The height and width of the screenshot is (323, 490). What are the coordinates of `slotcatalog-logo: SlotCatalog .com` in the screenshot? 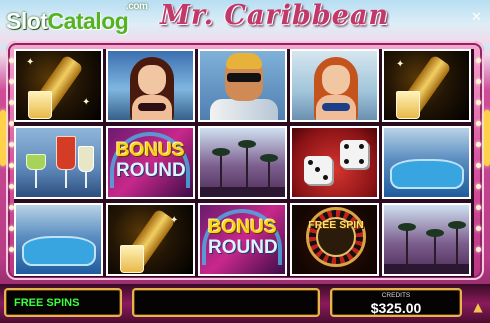 It's located at (77, 18).